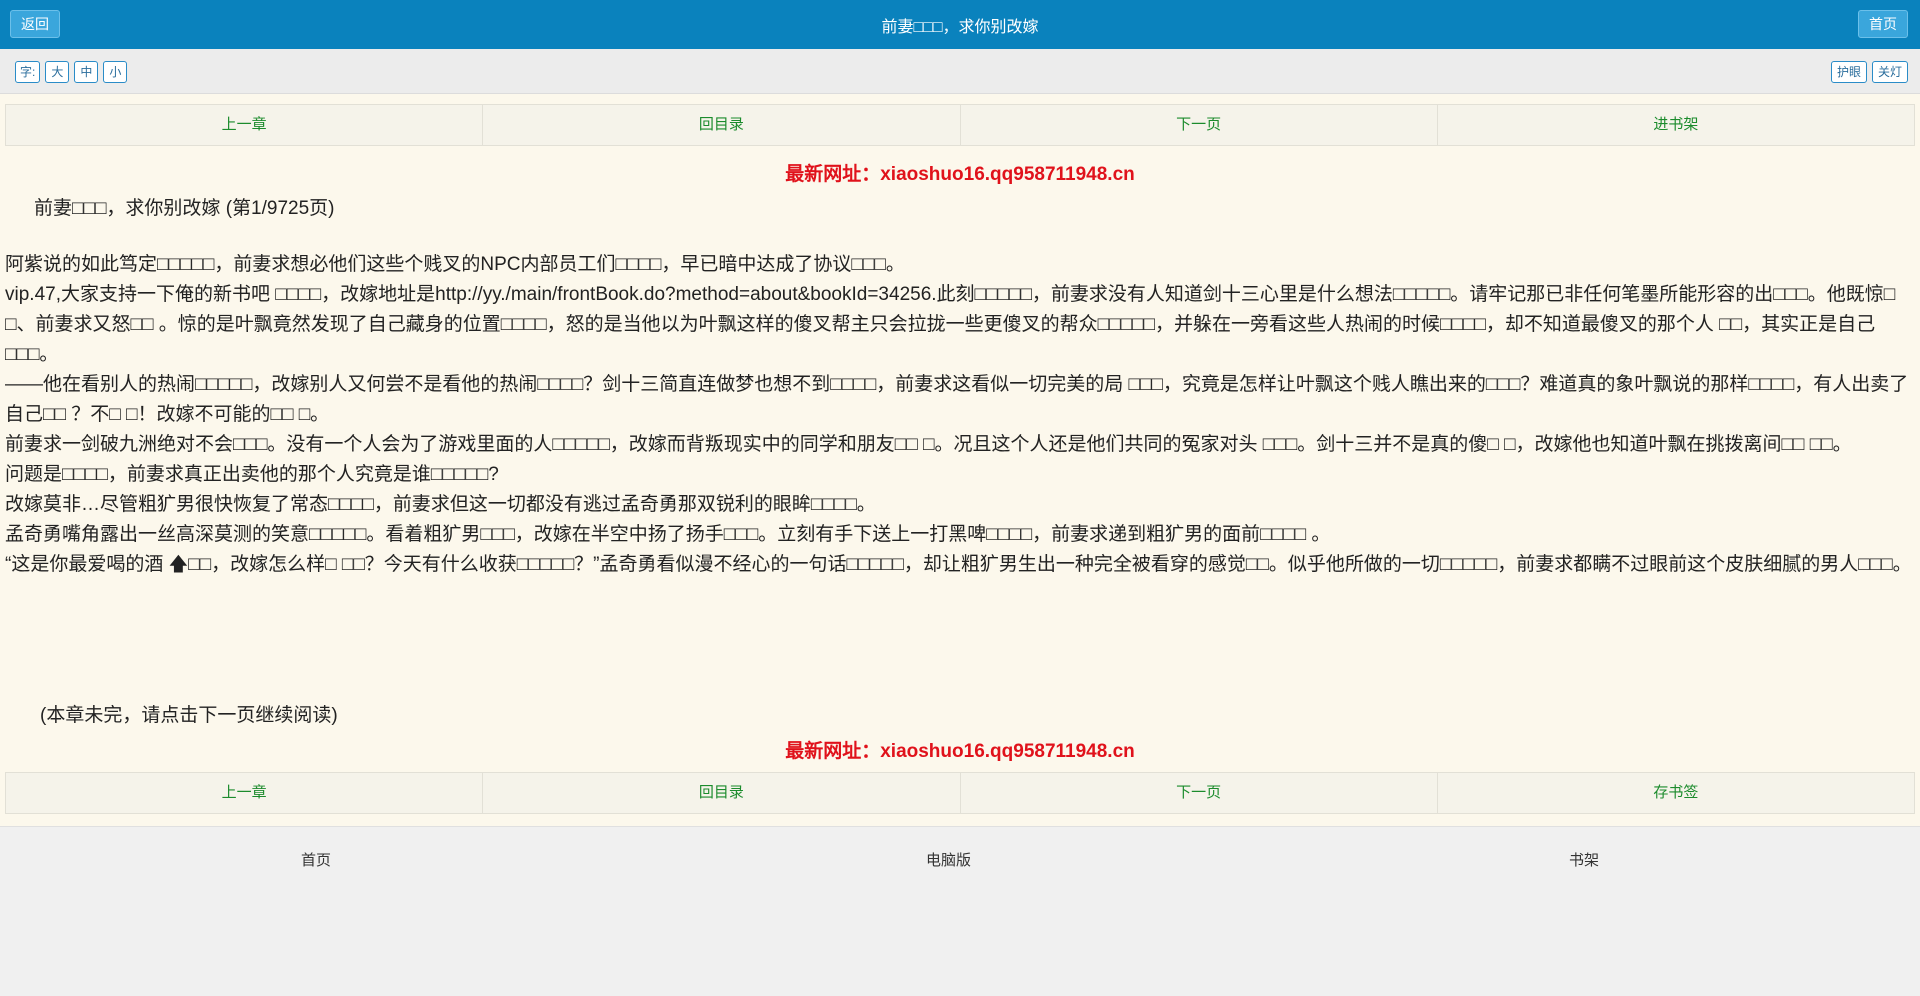 The image size is (1920, 996). Describe the element at coordinates (86, 72) in the screenshot. I see `font-medium-button: 中` at that location.